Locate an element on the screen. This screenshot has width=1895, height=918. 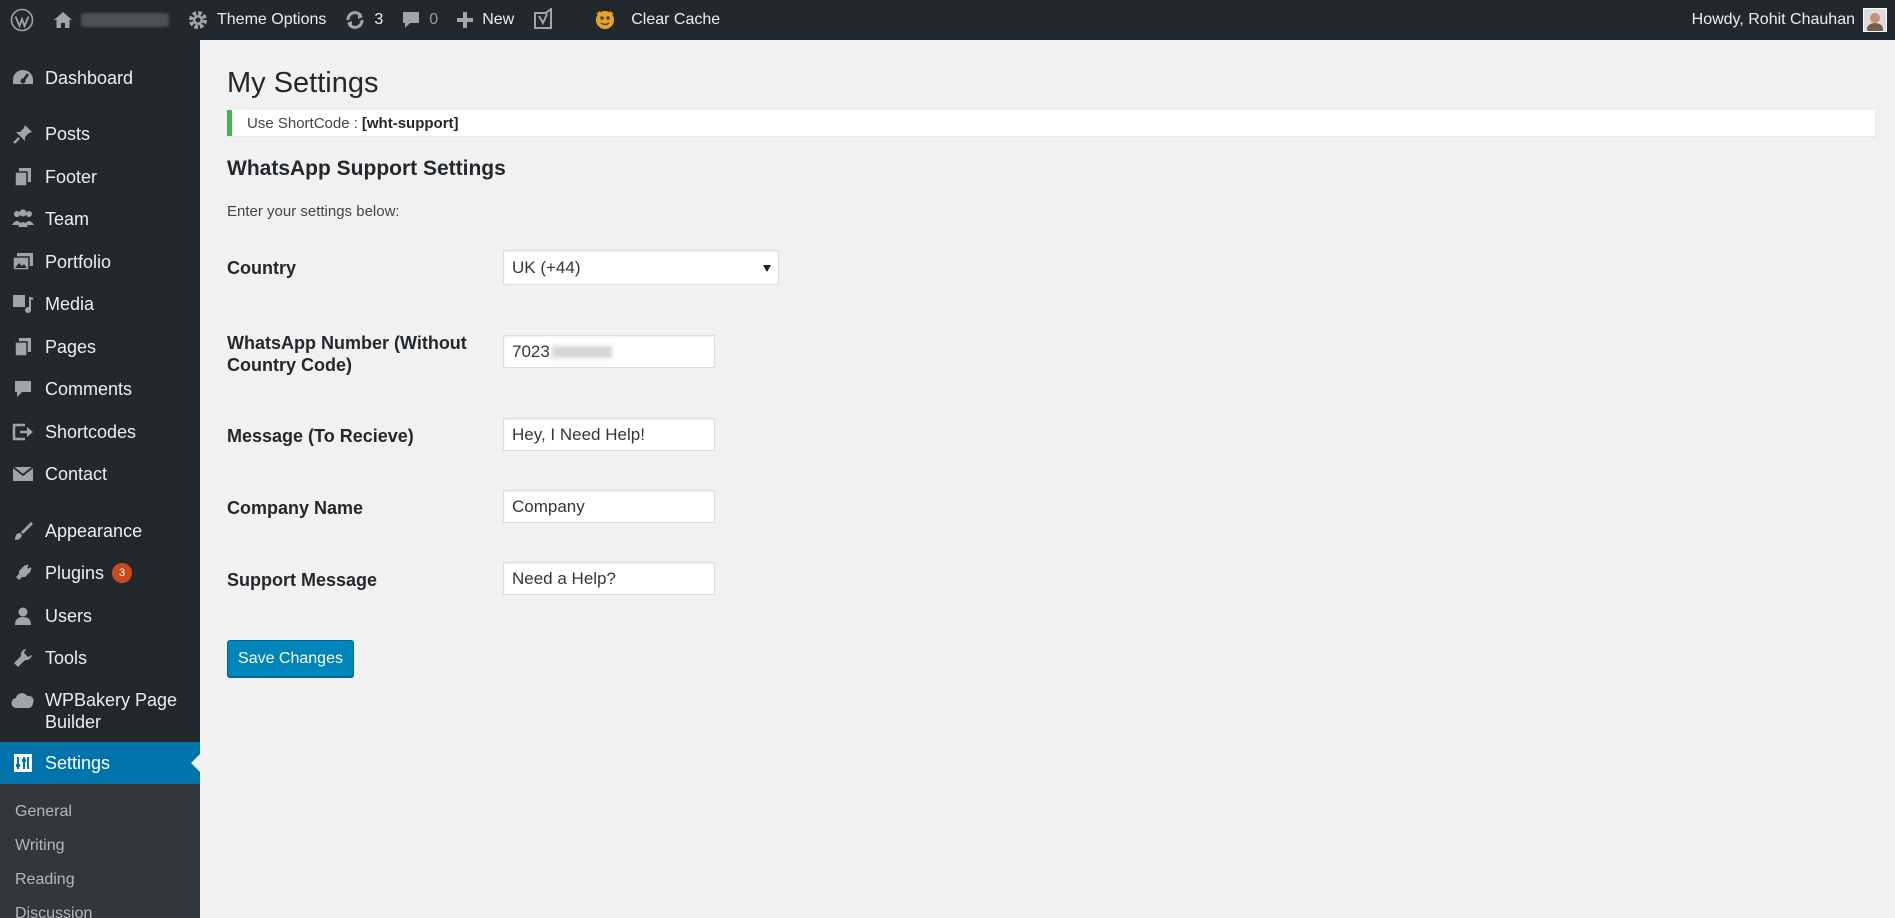
menu-label: Tools is located at coordinates (66, 658).